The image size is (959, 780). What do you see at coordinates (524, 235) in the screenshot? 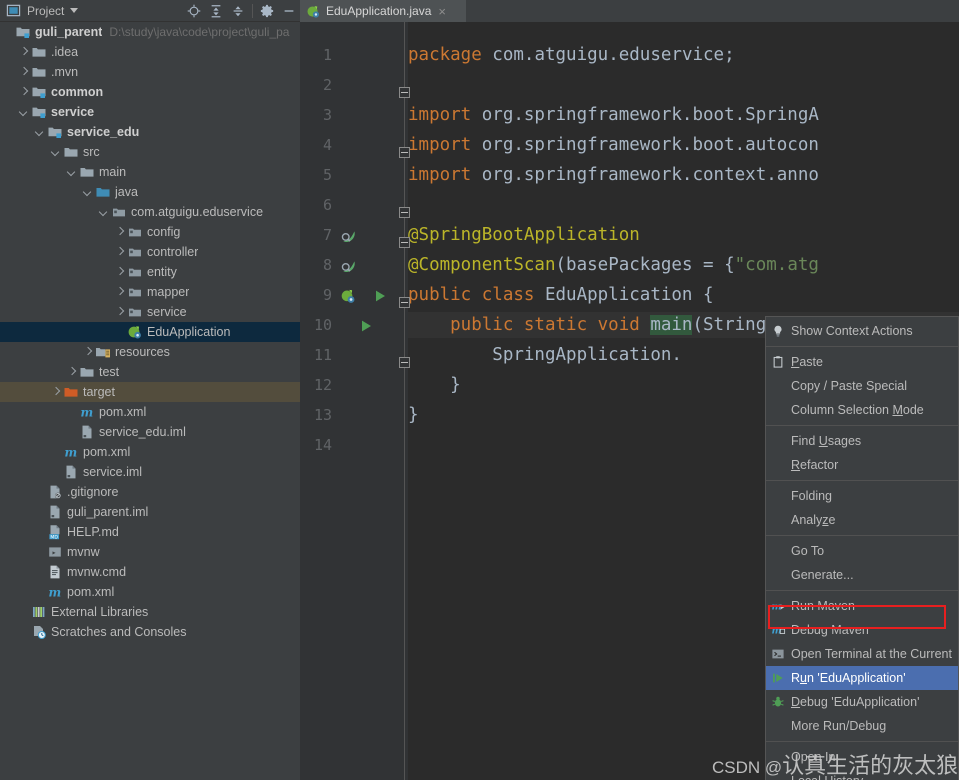
I see `code-line: @SpringBootApplication` at bounding box center [524, 235].